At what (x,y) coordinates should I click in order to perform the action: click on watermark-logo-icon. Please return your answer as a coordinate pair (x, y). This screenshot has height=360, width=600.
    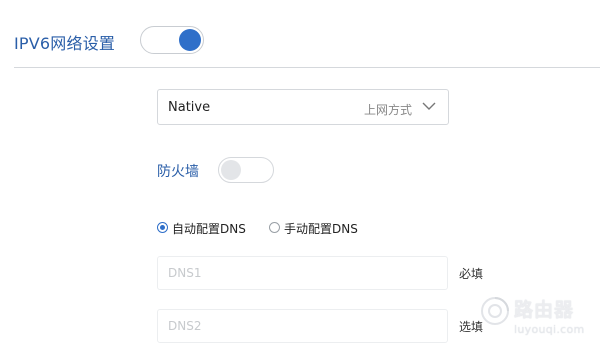
    Looking at the image, I should click on (495, 311).